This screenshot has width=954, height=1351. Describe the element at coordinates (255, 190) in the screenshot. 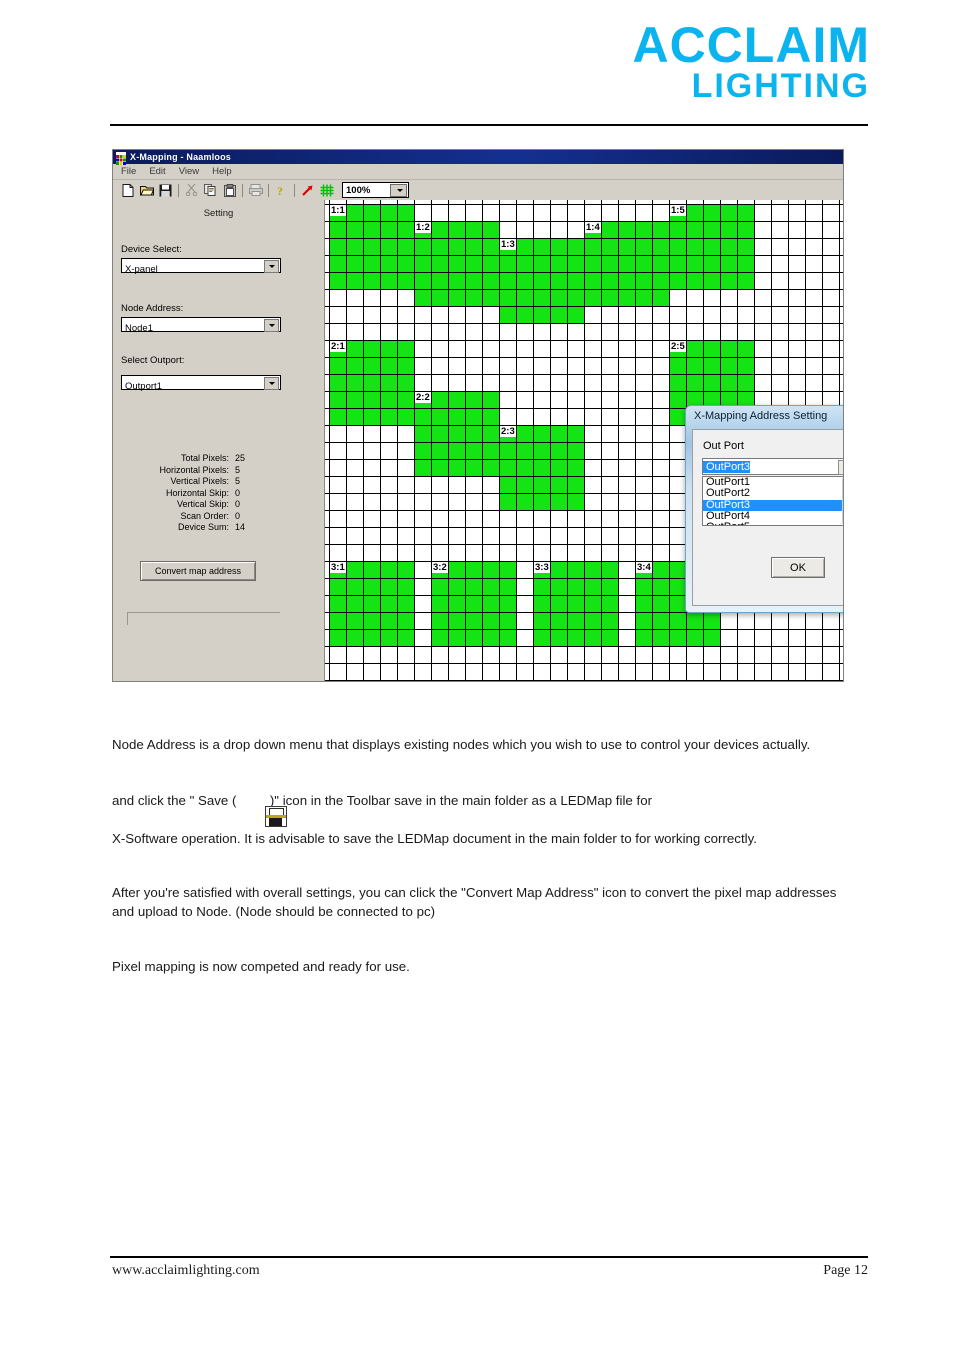

I see `print-icon` at that location.